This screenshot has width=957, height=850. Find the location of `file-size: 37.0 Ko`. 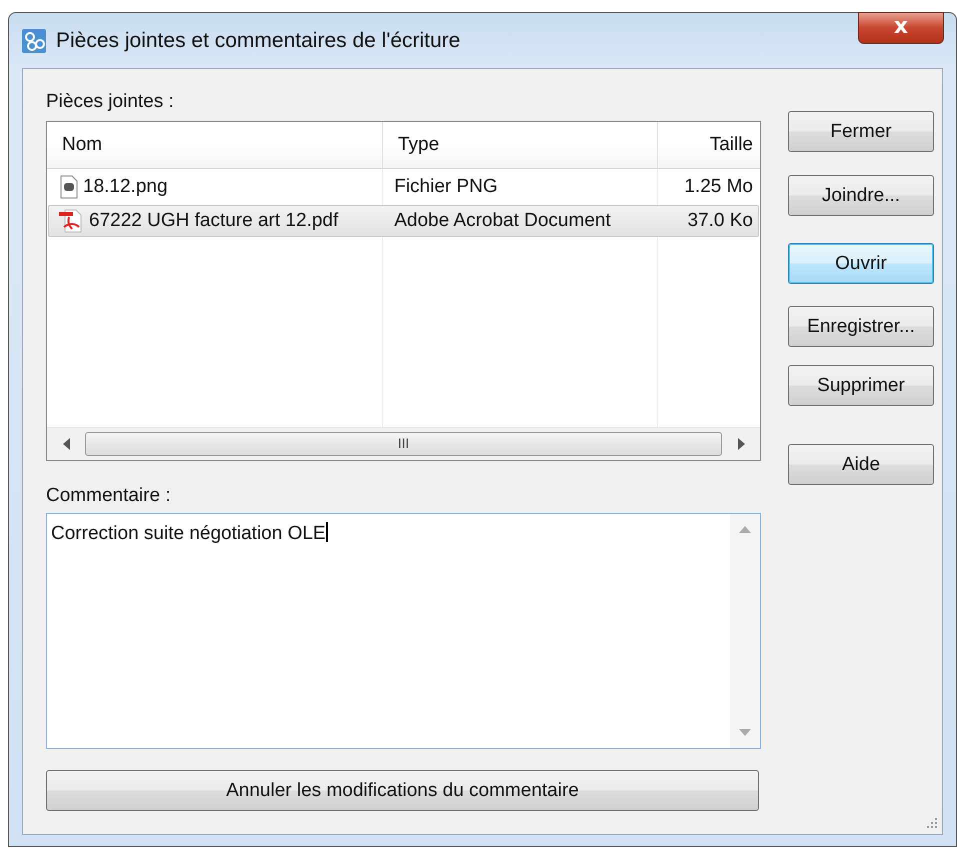

file-size: 37.0 Ko is located at coordinates (720, 221).